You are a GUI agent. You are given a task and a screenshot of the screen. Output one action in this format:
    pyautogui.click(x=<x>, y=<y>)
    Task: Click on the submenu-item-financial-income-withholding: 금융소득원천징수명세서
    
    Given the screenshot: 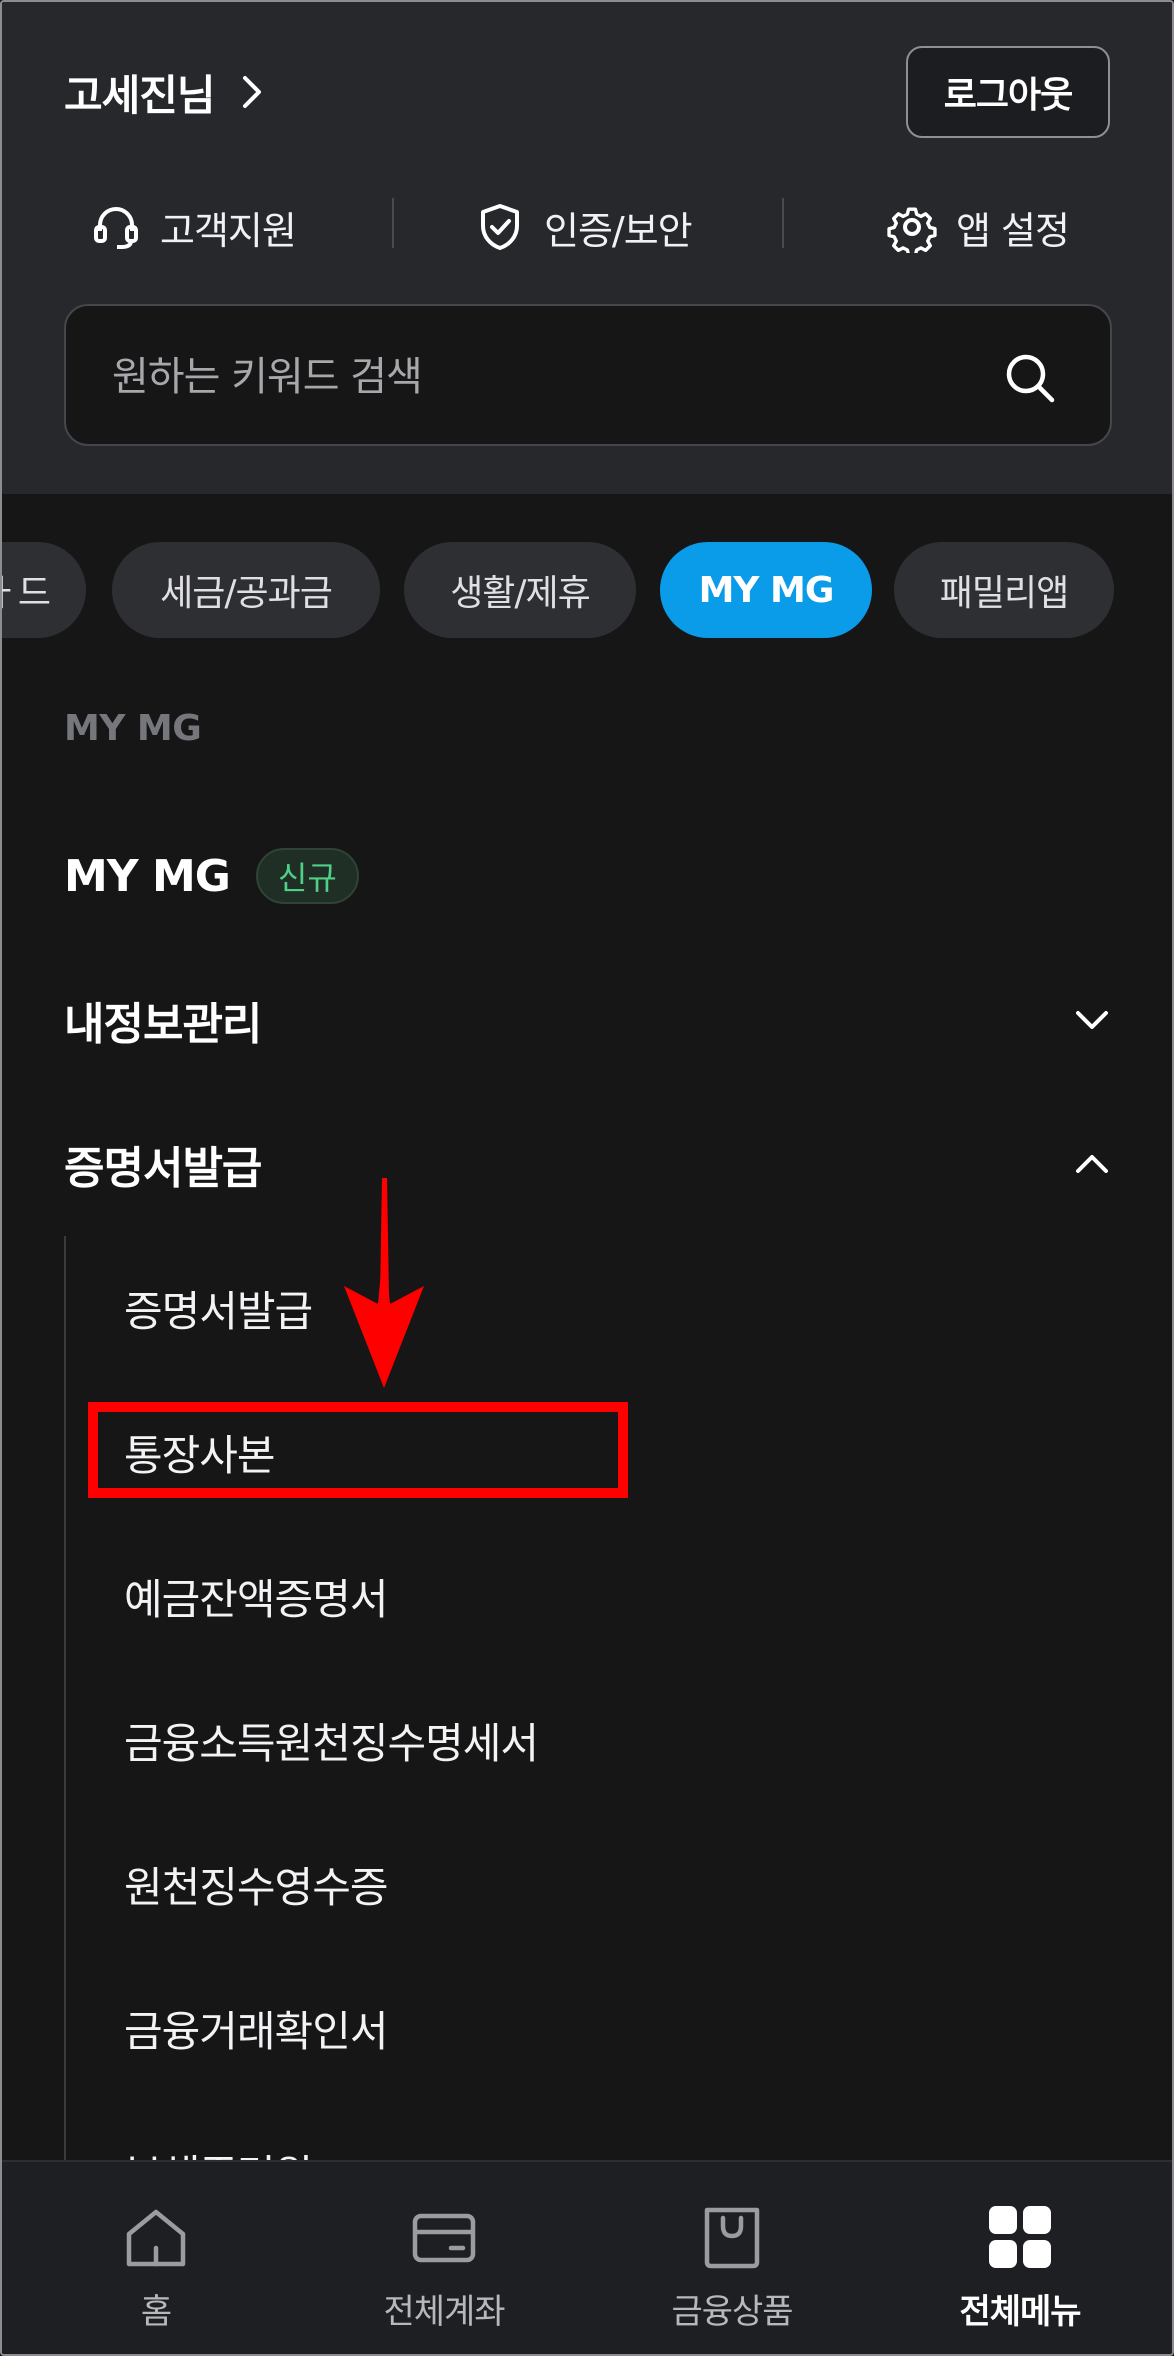 What is the action you would take?
    pyautogui.click(x=331, y=1740)
    